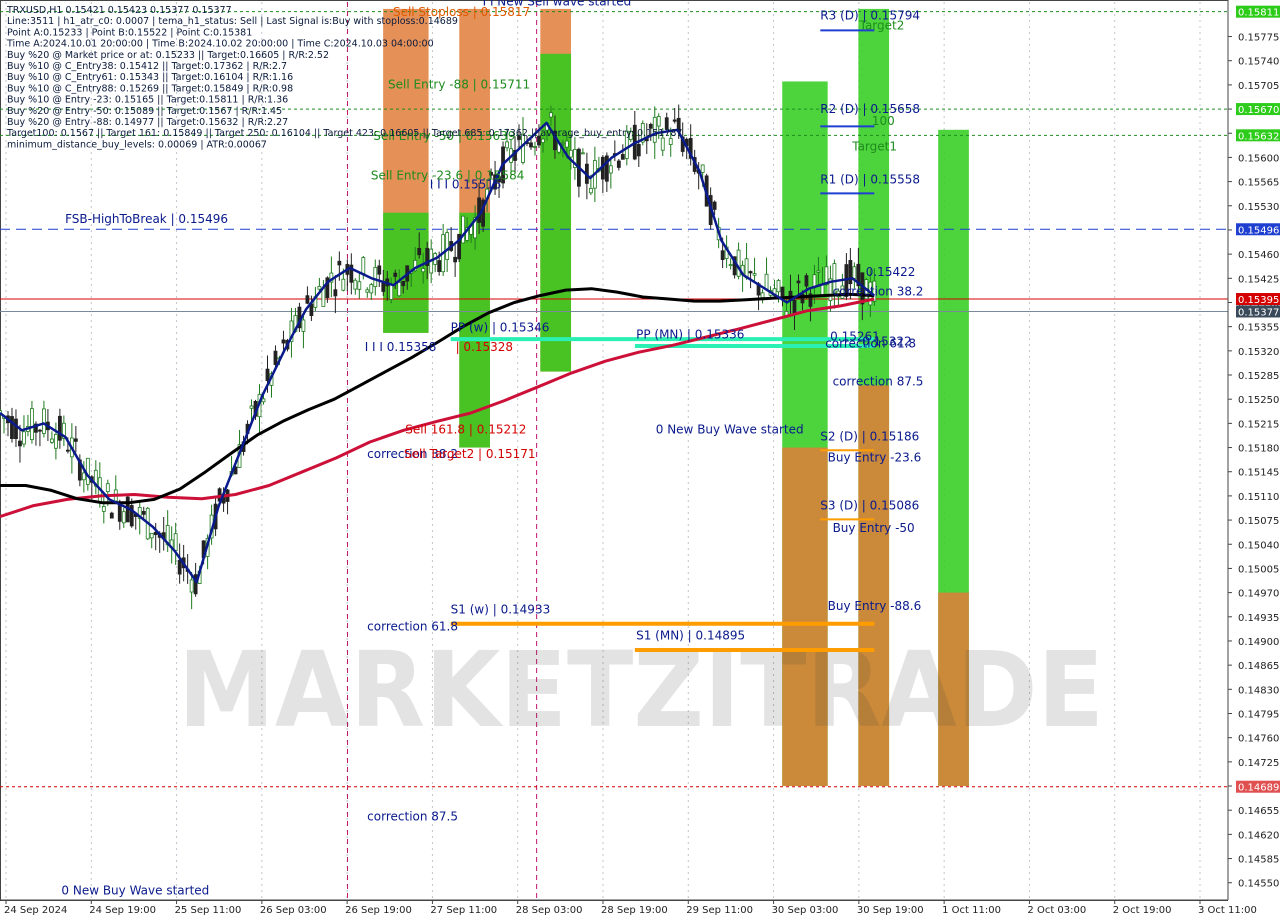  What do you see at coordinates (135, 890) in the screenshot?
I see `chart-annotation: 0 New Buy Wave started` at bounding box center [135, 890].